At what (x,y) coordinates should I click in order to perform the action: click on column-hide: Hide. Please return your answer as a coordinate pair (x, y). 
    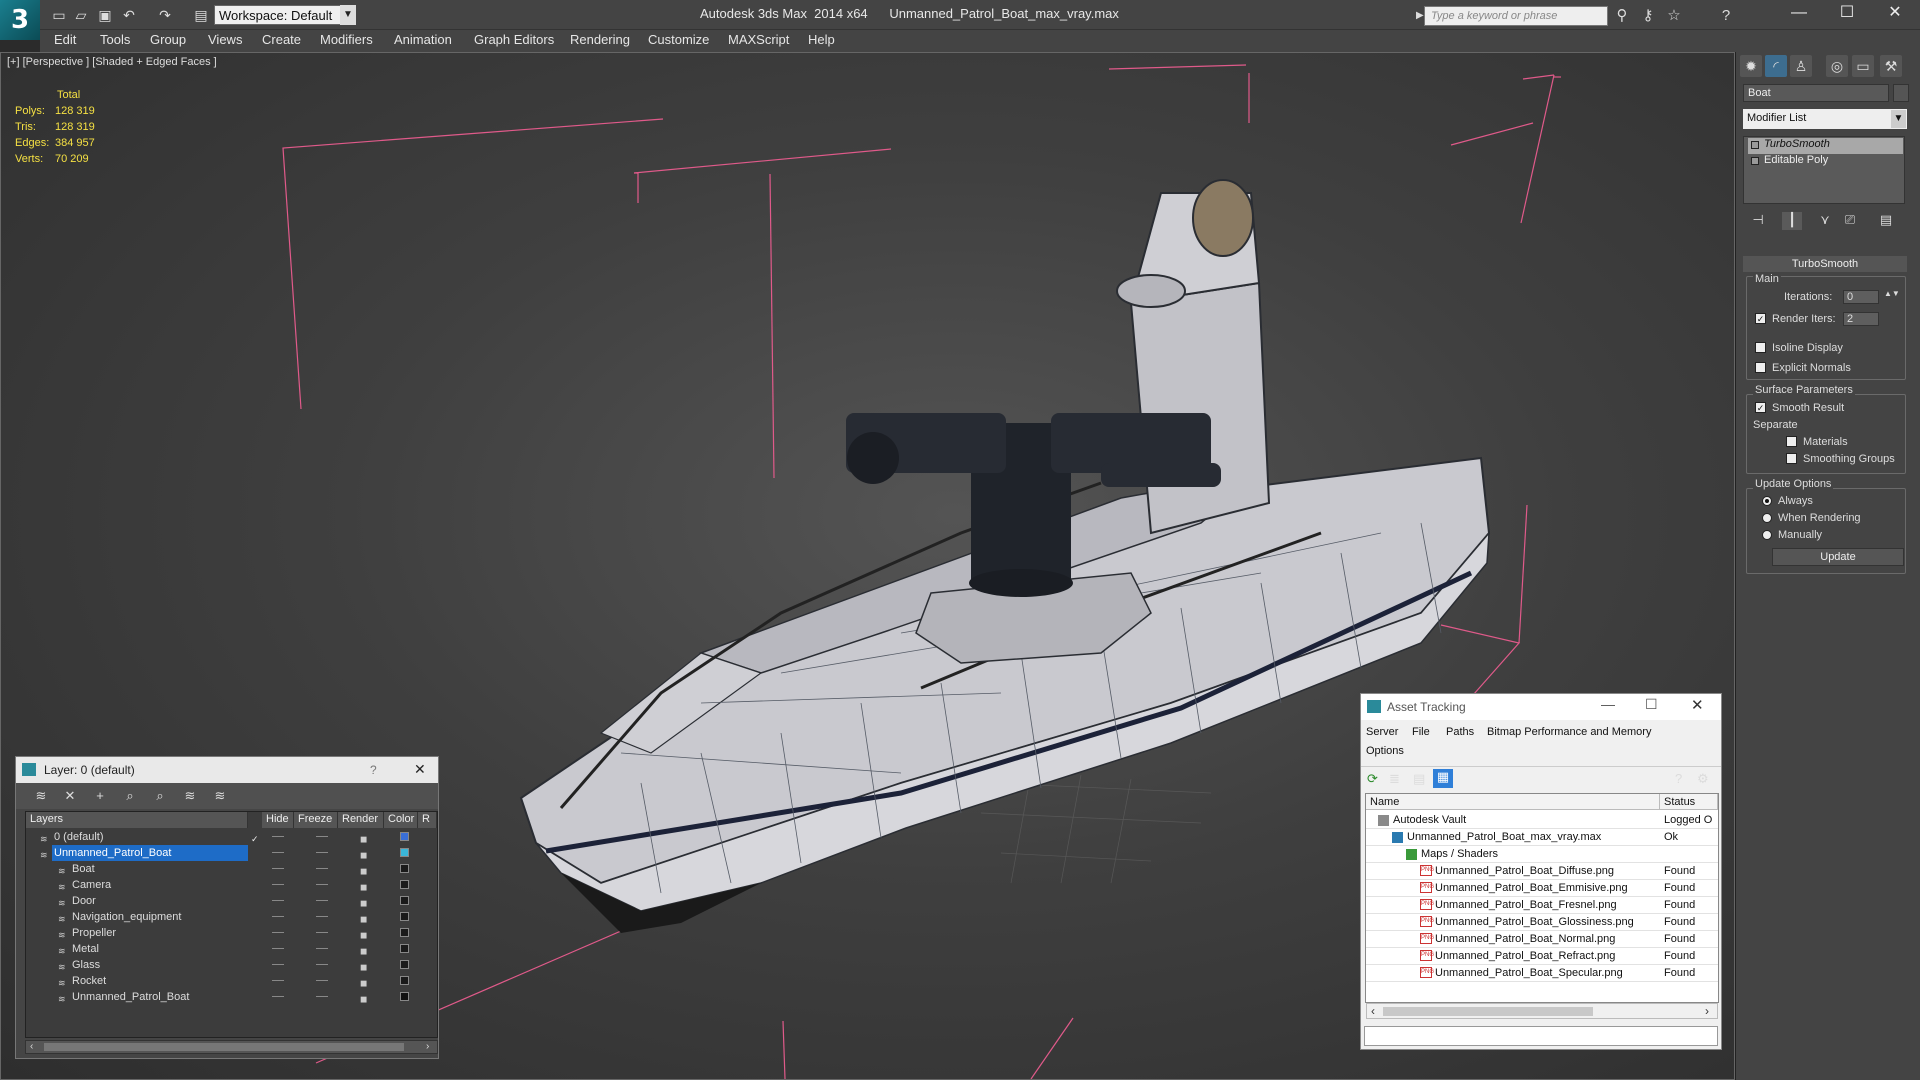
    Looking at the image, I should click on (278, 820).